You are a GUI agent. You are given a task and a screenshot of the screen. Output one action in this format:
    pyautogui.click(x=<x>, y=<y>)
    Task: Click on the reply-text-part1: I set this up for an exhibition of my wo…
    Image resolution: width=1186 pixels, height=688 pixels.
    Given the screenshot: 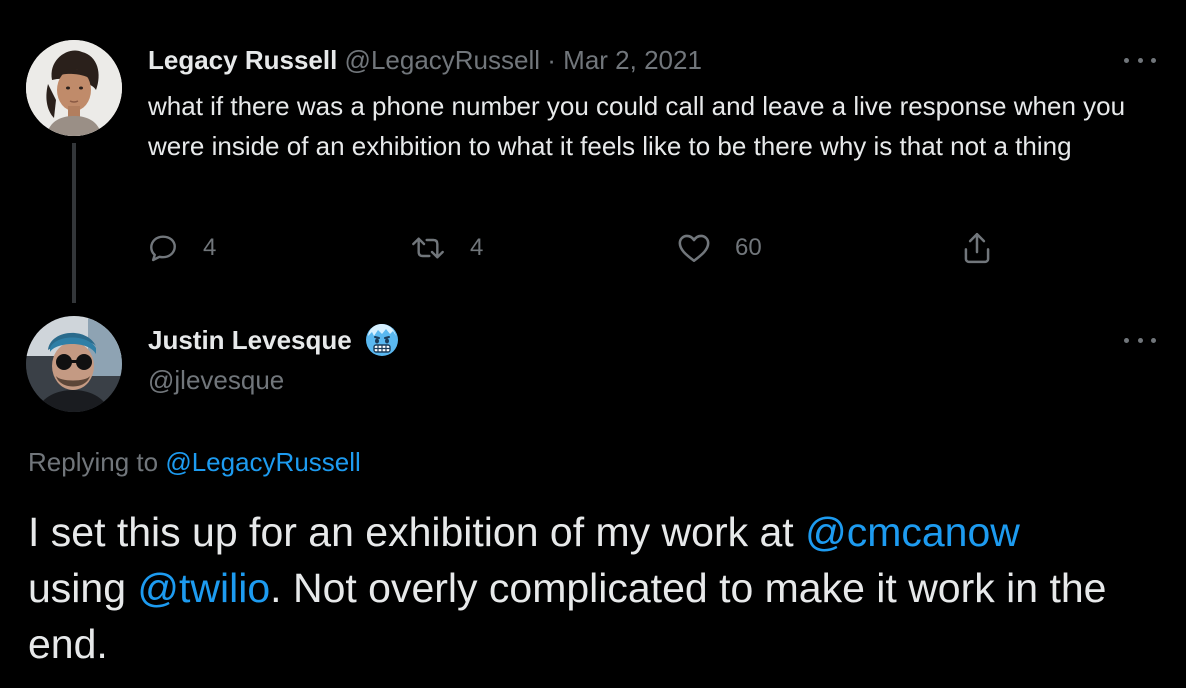 What is the action you would take?
    pyautogui.click(x=417, y=532)
    